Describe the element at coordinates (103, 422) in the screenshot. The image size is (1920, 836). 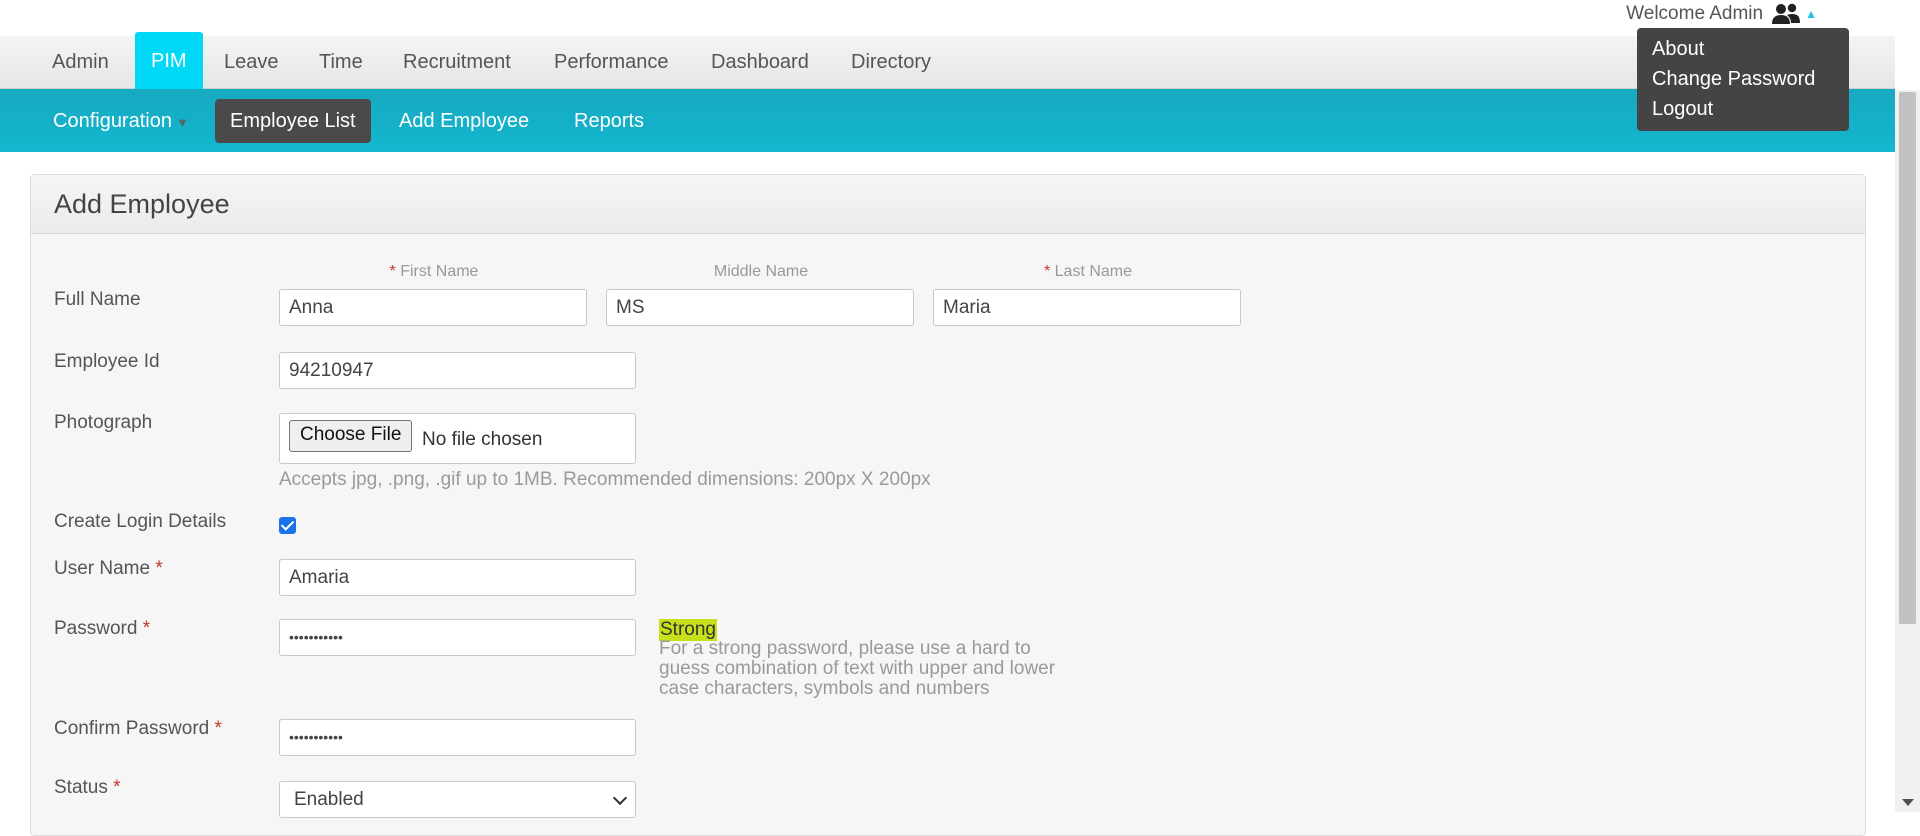
I see `photograph-label: Photograph` at that location.